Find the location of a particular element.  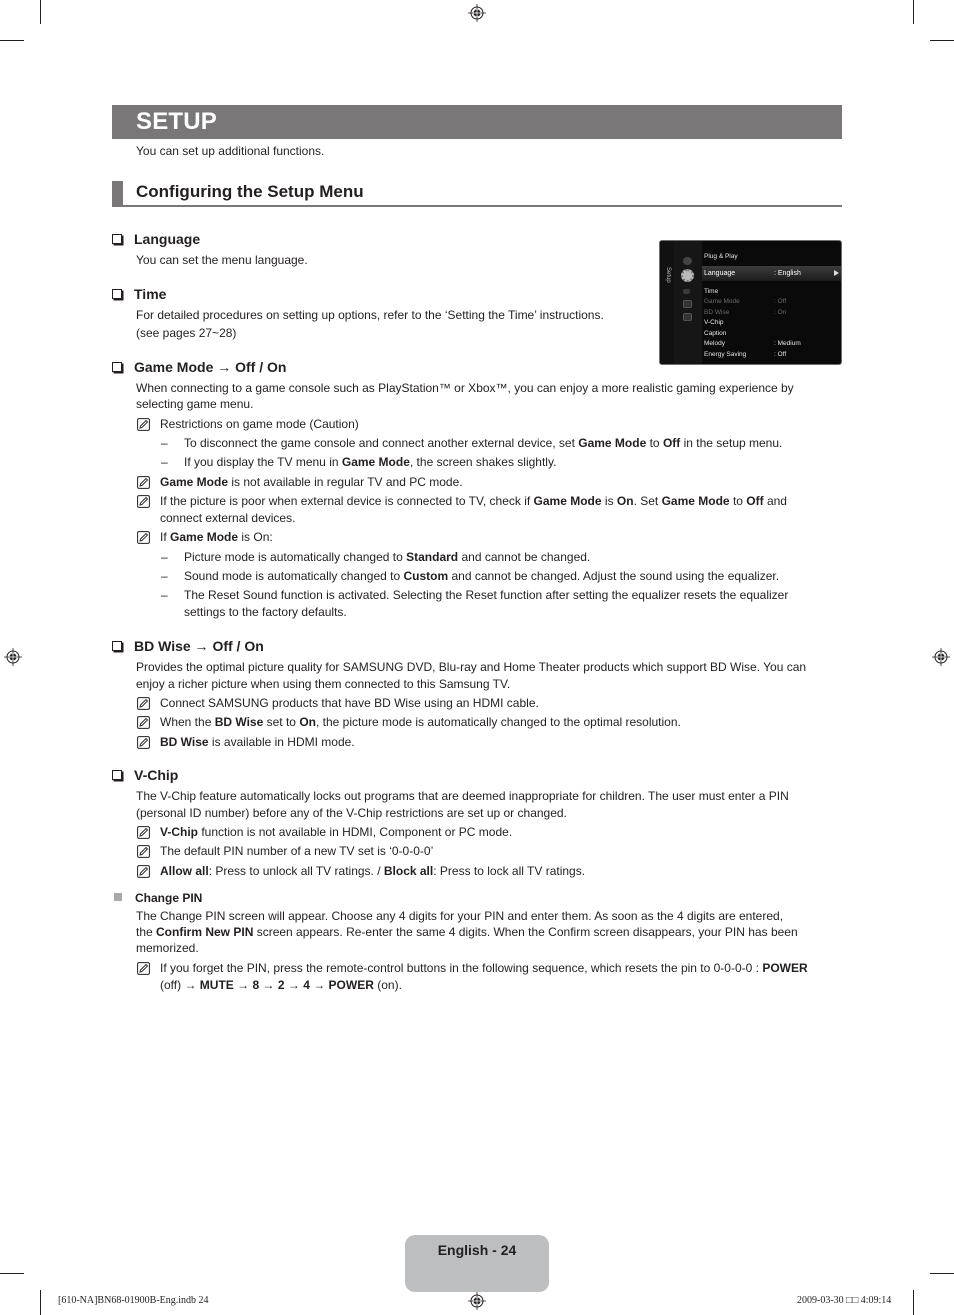

osd-menu-row: Game Mode : Off is located at coordinates (772, 302).